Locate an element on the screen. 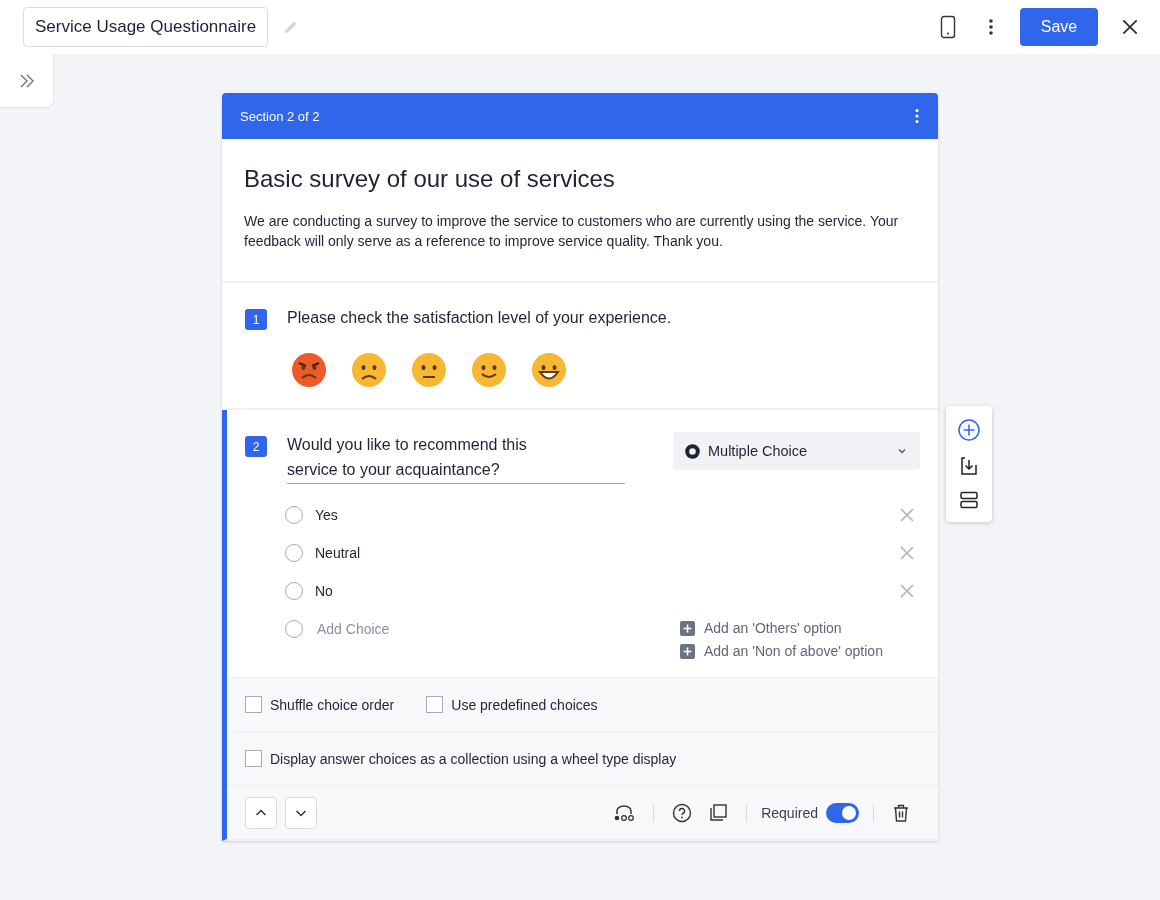 The image size is (1160, 900). copy-icon is located at coordinates (718, 812).